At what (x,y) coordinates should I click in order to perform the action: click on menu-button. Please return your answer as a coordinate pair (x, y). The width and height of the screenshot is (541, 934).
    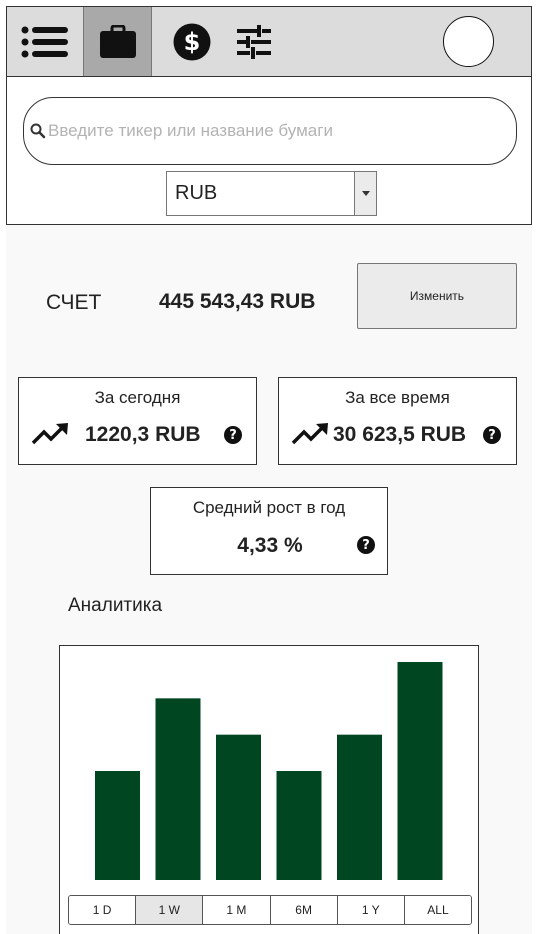
    Looking at the image, I should click on (45, 41).